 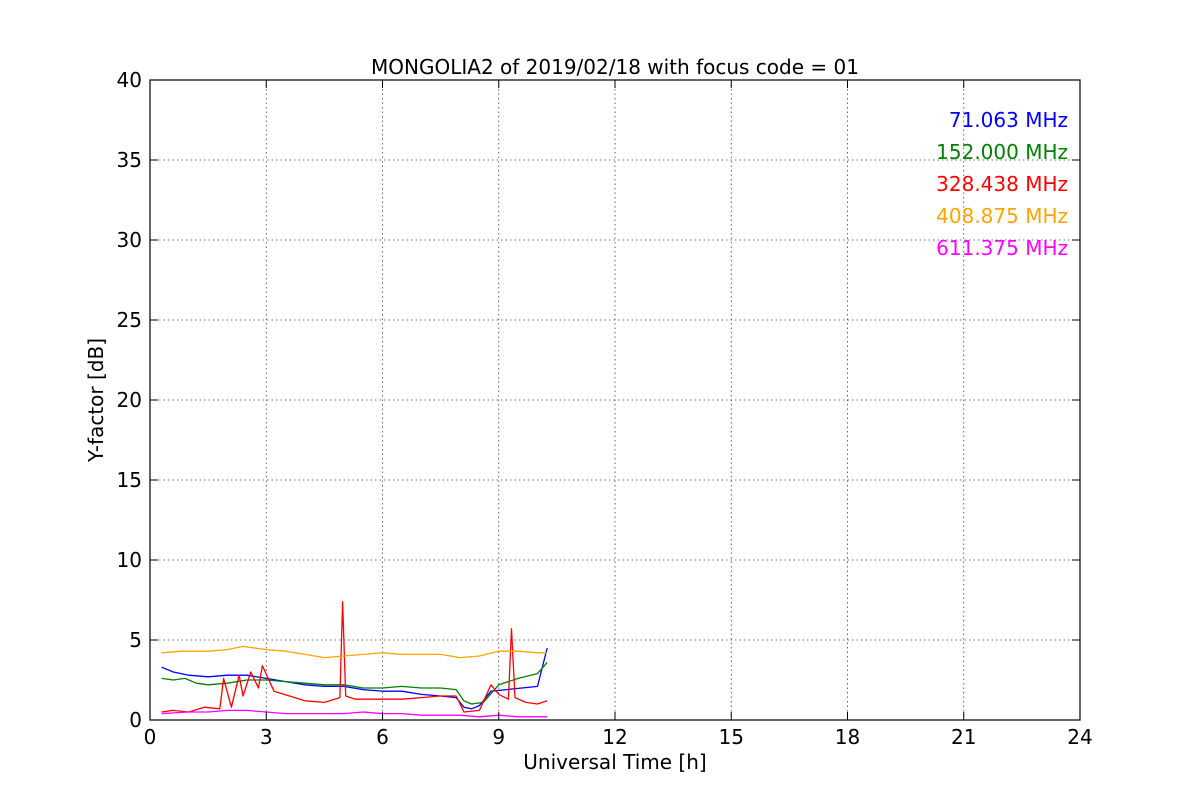 I want to click on y-tick-label: 20, so click(x=129, y=400).